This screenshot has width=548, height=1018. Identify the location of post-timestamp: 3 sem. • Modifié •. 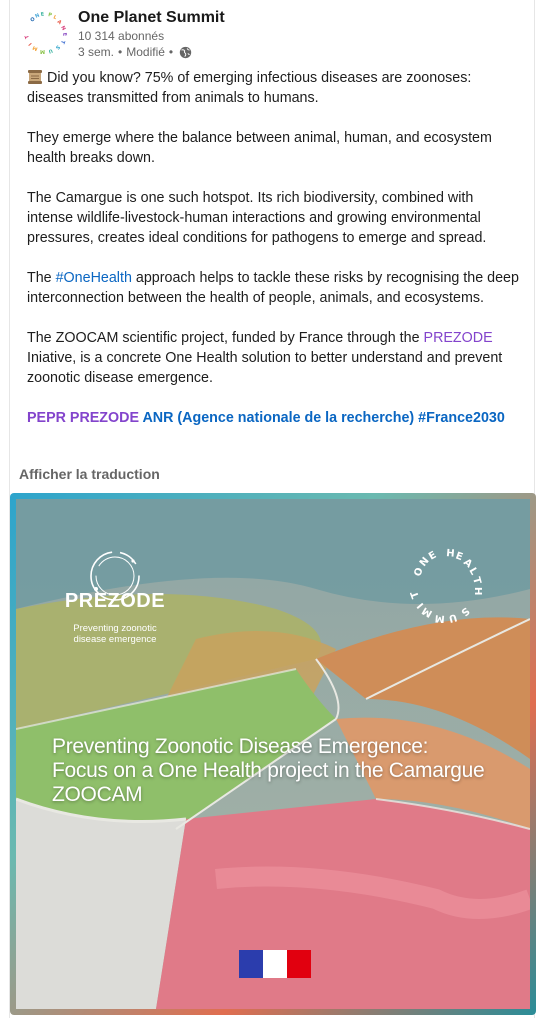
(151, 52).